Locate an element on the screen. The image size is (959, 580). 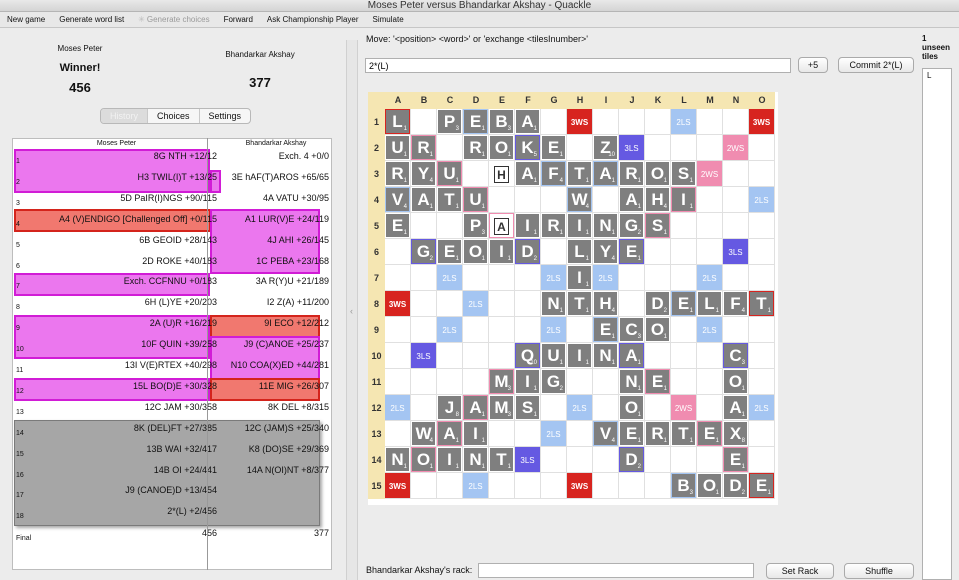
history-row: 17 J9 (CANOE)D +13/454 is located at coordinates (172, 493).